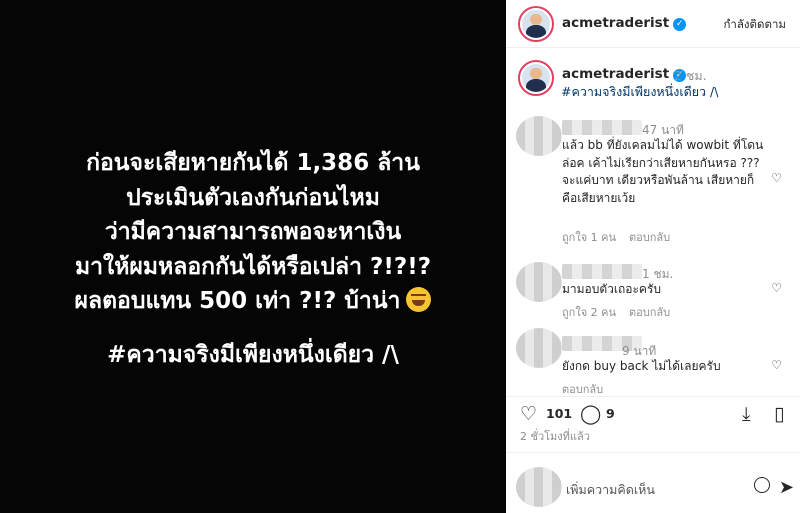 Image resolution: width=800 pixels, height=513 pixels. What do you see at coordinates (610, 490) in the screenshot?
I see `add-comment-input: เพิ่มความคิดเห็น` at bounding box center [610, 490].